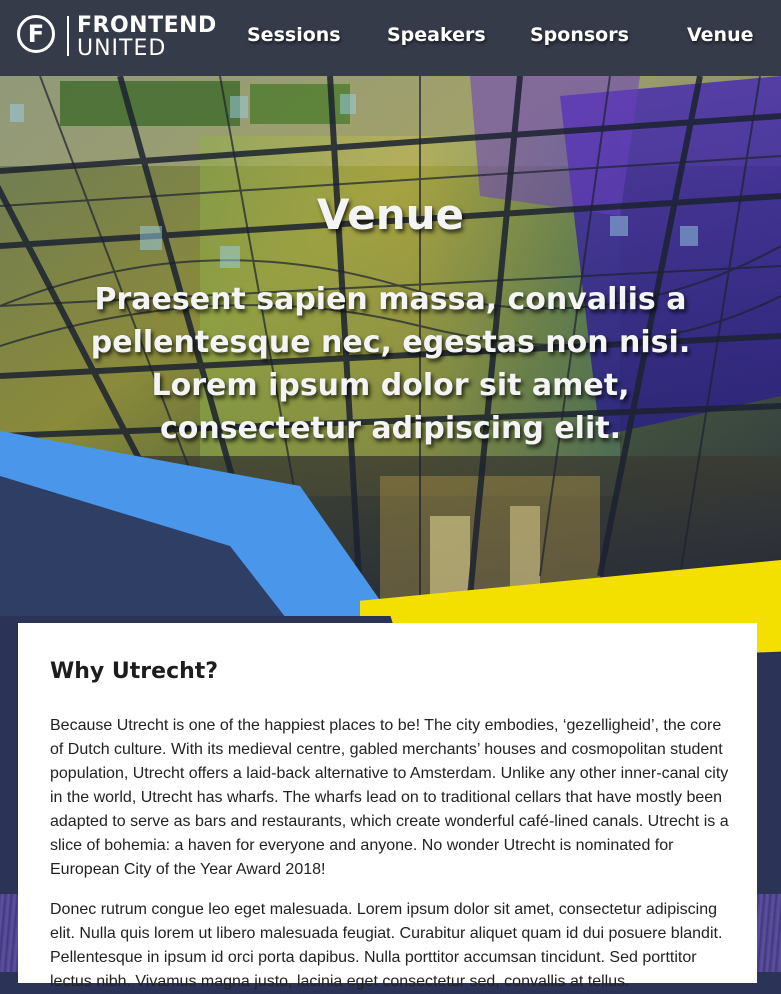 The width and height of the screenshot is (781, 994). I want to click on site-logo: F FRONTEND UNITED, so click(119, 37).